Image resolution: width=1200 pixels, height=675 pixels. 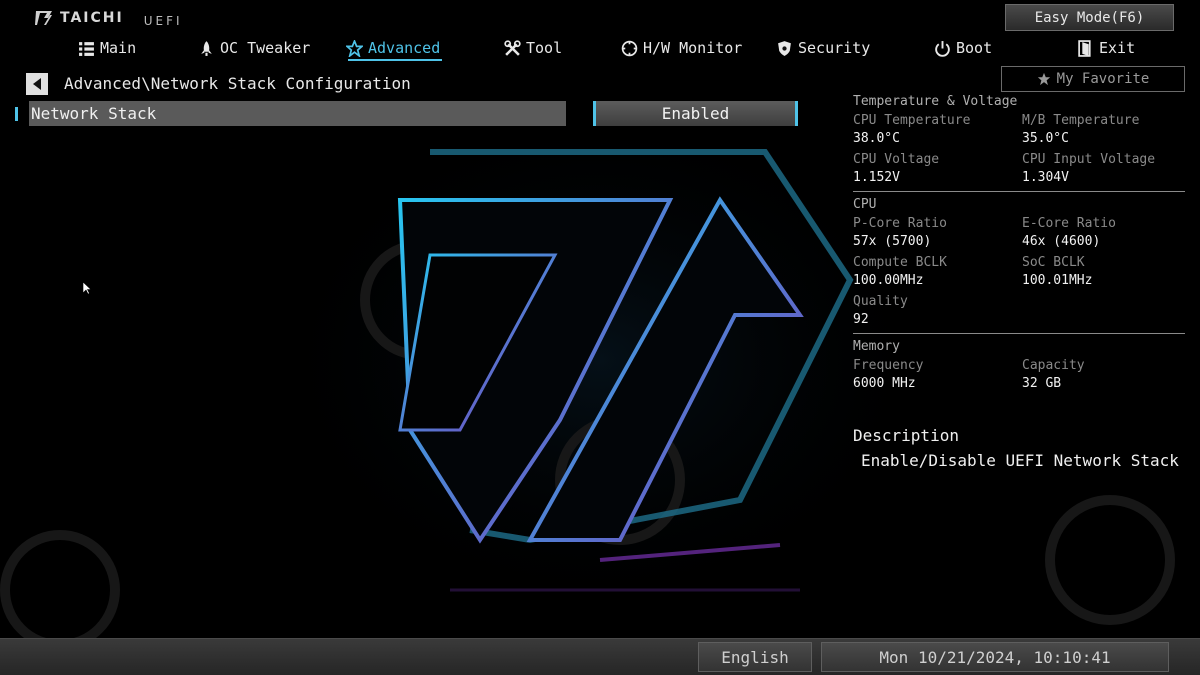 What do you see at coordinates (87, 288) in the screenshot?
I see `mouse-cursor-icon` at bounding box center [87, 288].